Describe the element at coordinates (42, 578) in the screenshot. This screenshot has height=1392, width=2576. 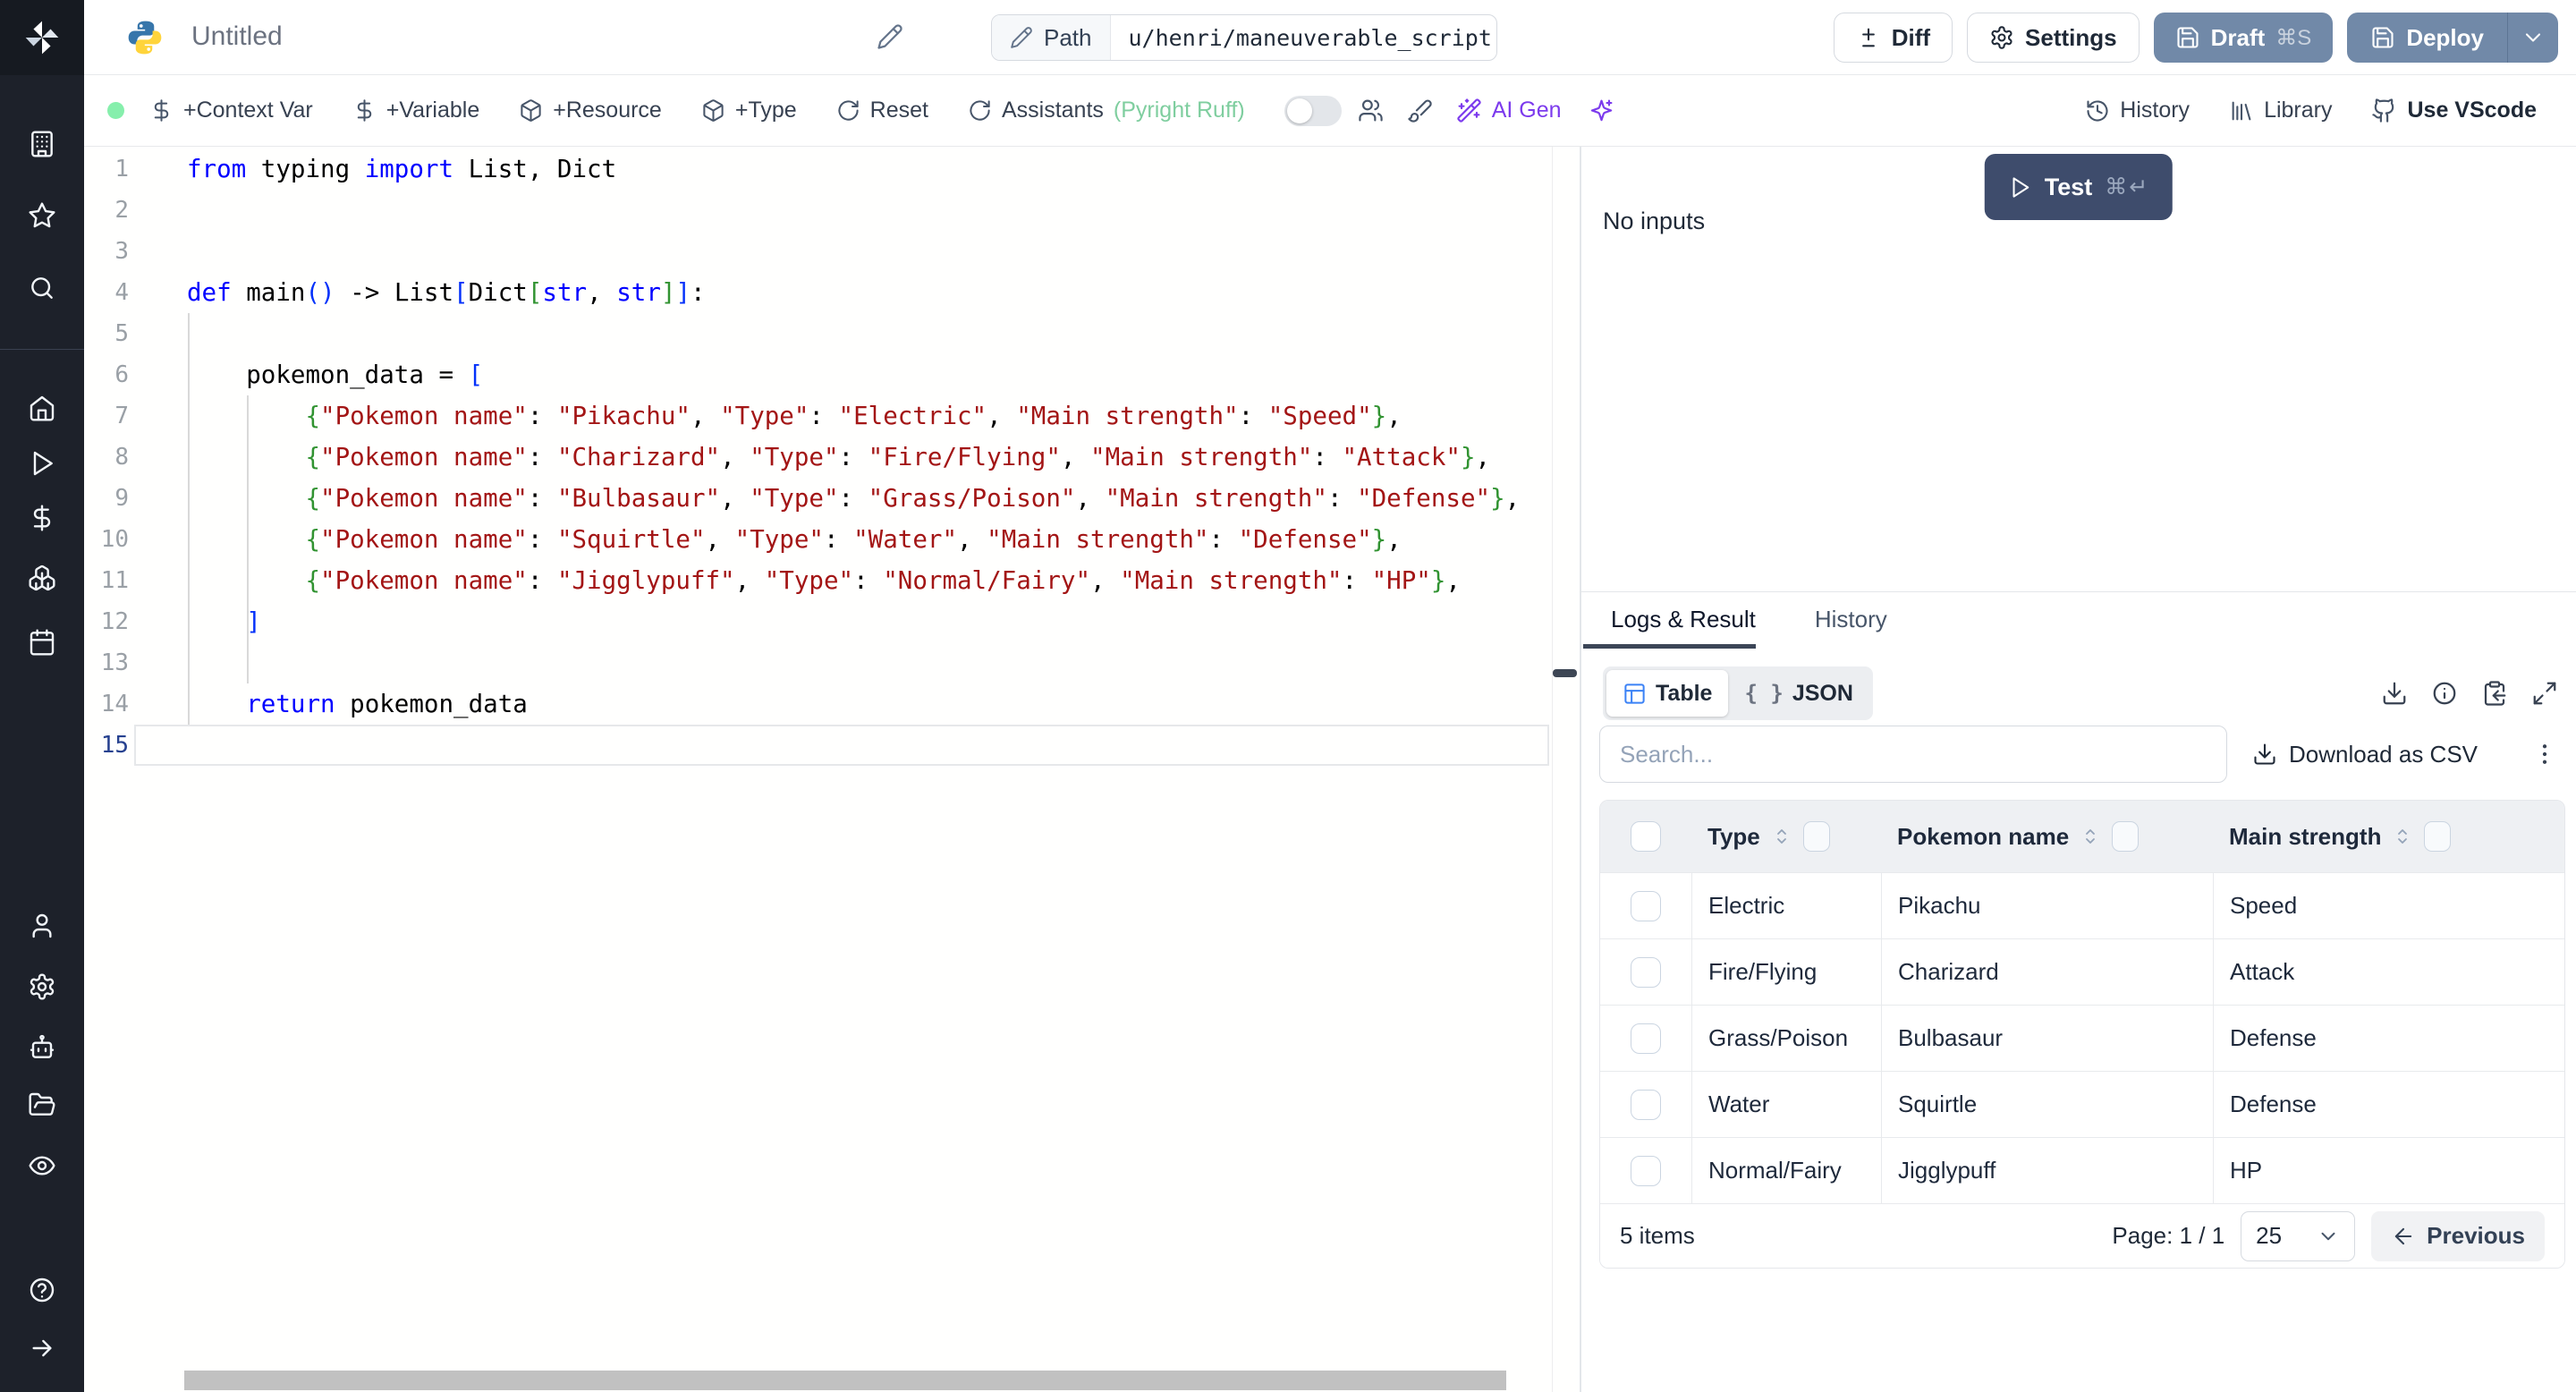
I see `sidebar-boxes-icon` at that location.